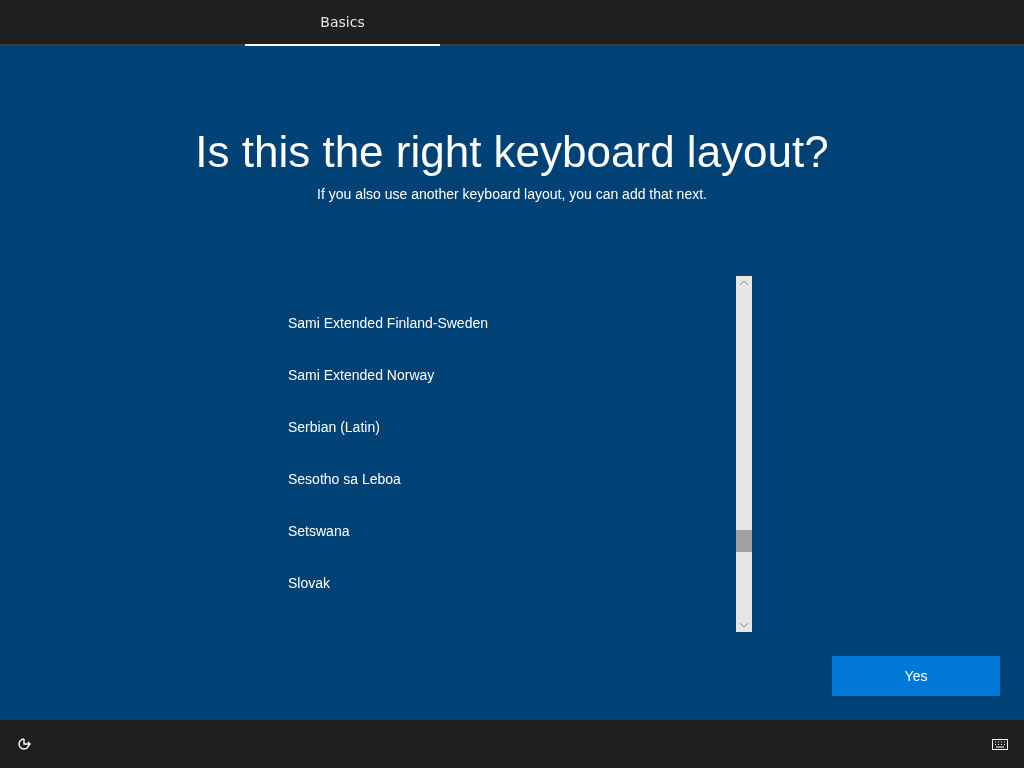  Describe the element at coordinates (512, 152) in the screenshot. I see `page-title: Is this the right keyboard layout?` at that location.